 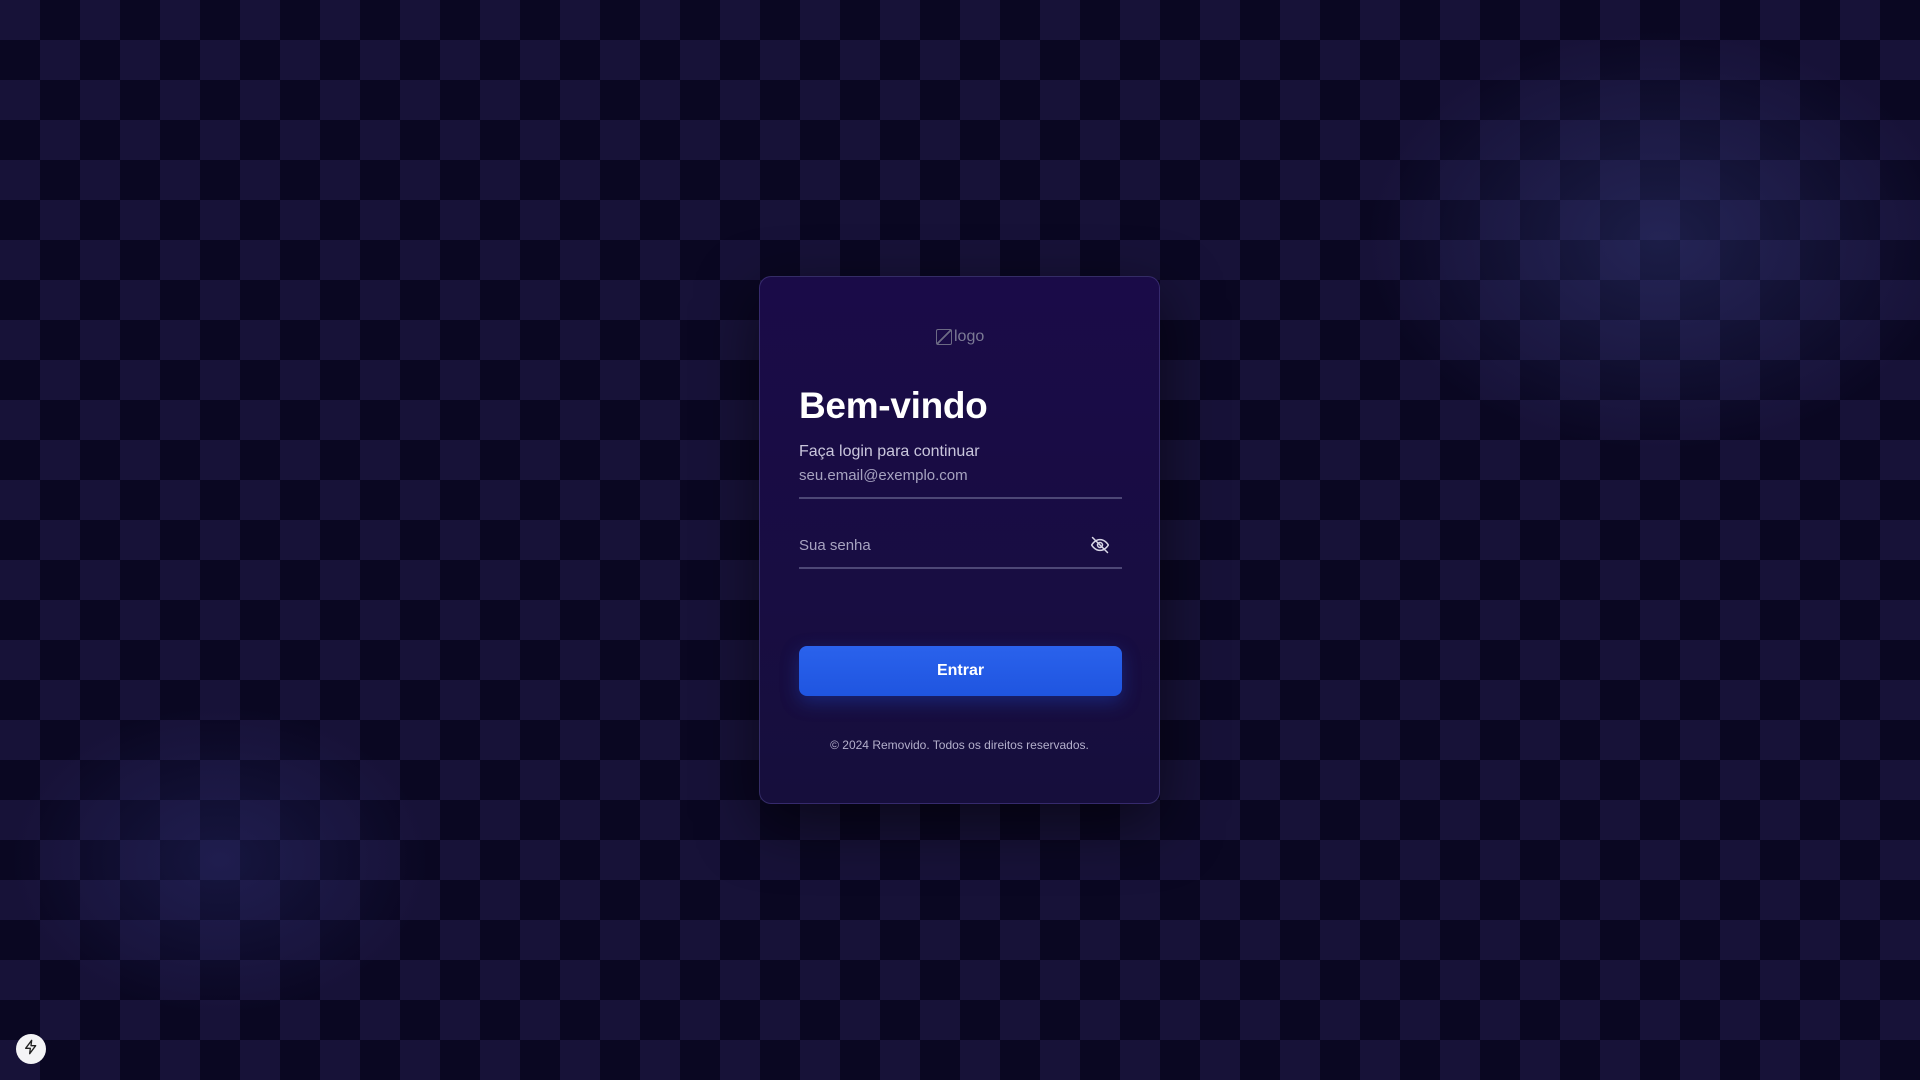 What do you see at coordinates (939, 475) in the screenshot?
I see `email-input` at bounding box center [939, 475].